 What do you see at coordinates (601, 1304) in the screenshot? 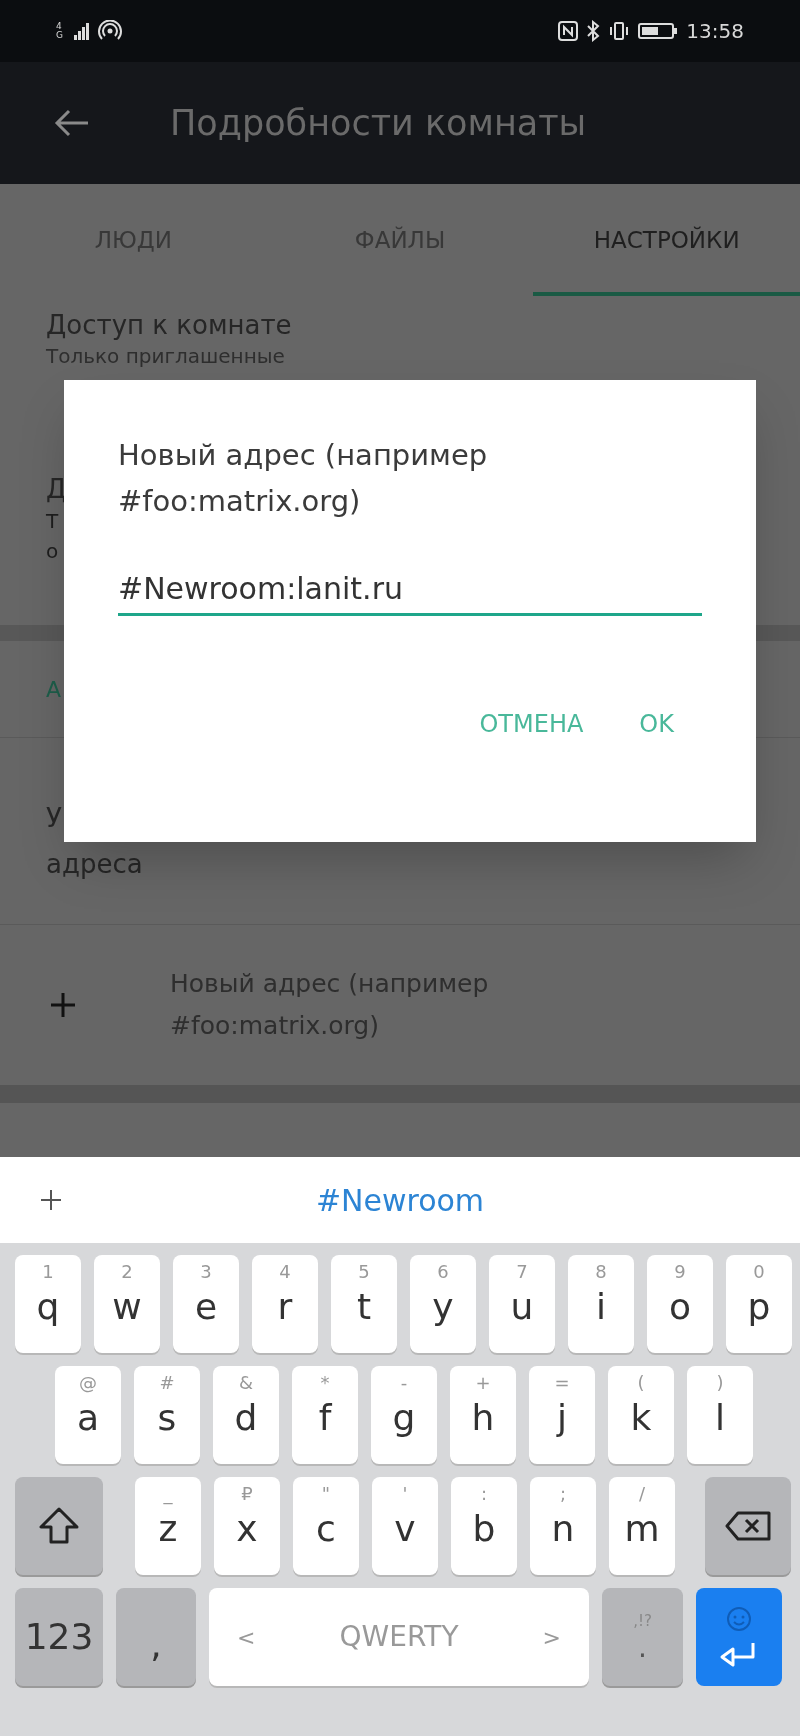
I see `key: 8 i` at bounding box center [601, 1304].